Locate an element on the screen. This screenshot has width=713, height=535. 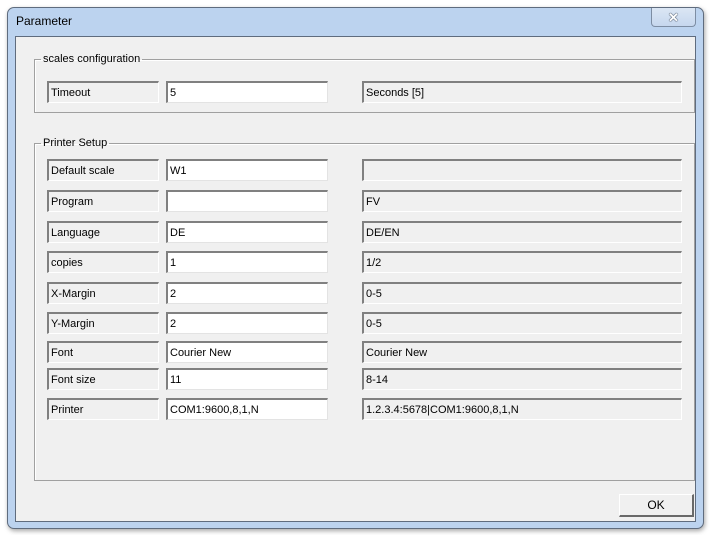
language-input is located at coordinates (247, 232).